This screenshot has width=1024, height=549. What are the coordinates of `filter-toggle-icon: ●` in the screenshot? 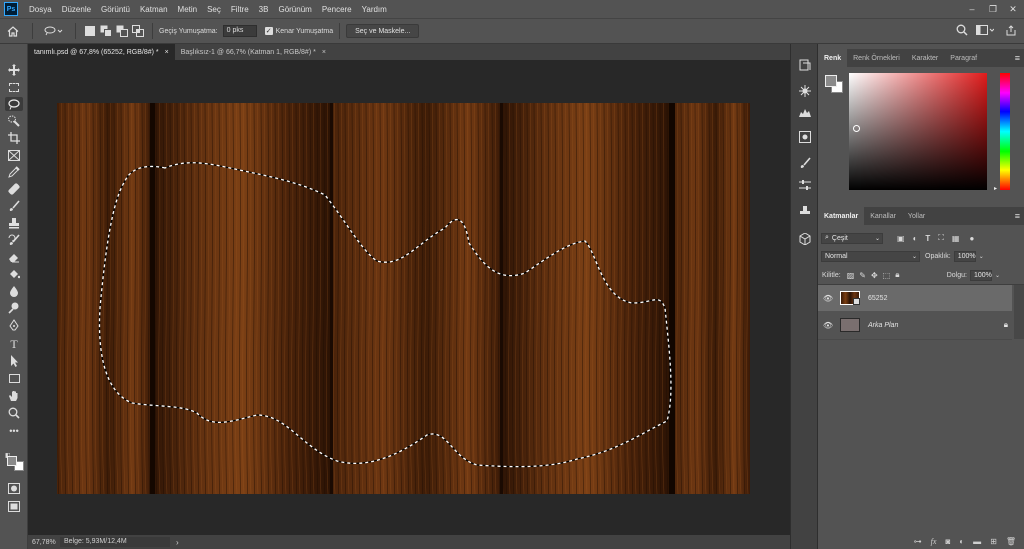 It's located at (971, 238).